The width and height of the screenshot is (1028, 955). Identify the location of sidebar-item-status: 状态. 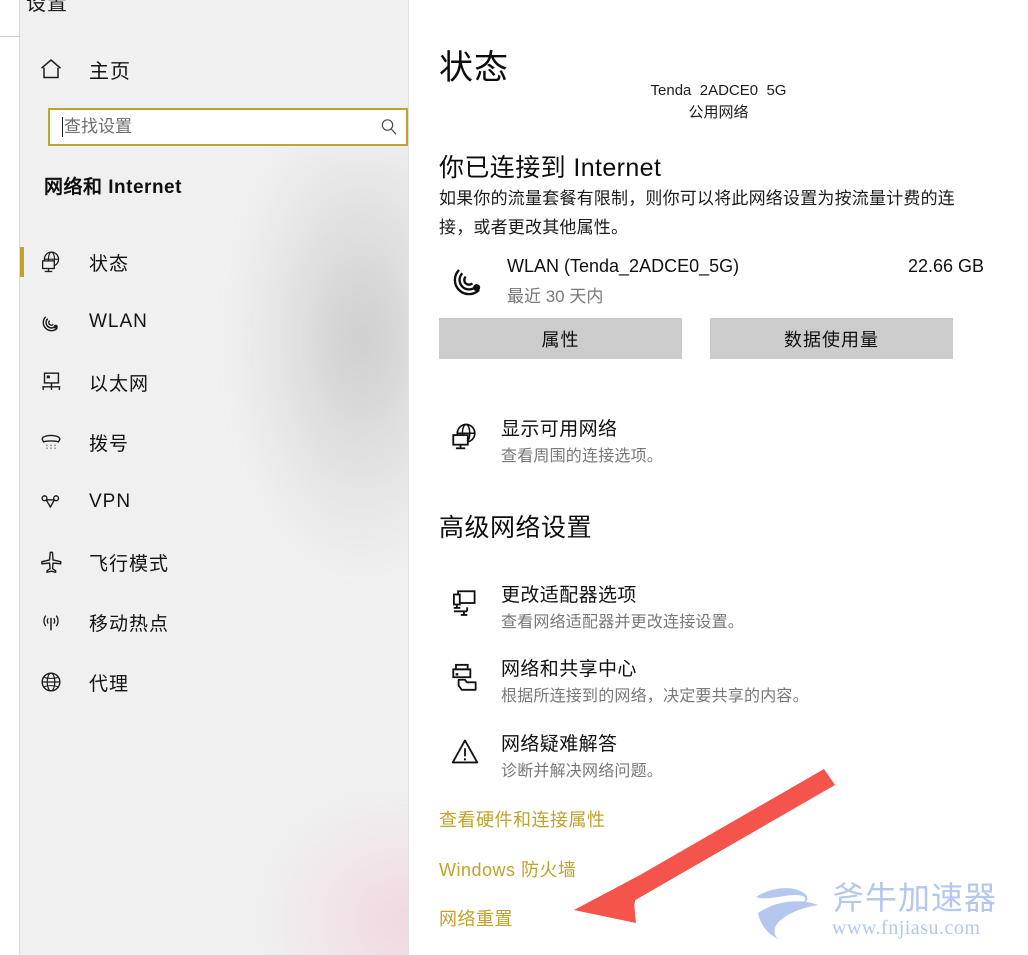
(214, 262).